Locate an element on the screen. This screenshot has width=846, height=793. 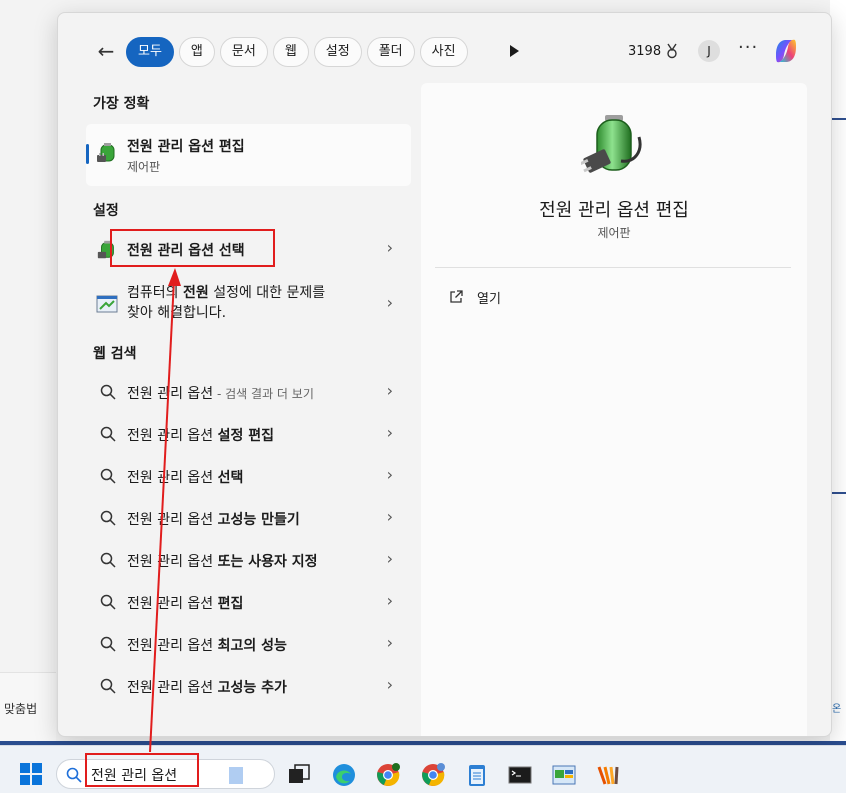
windows-start-icon is located at coordinates (31, 774).